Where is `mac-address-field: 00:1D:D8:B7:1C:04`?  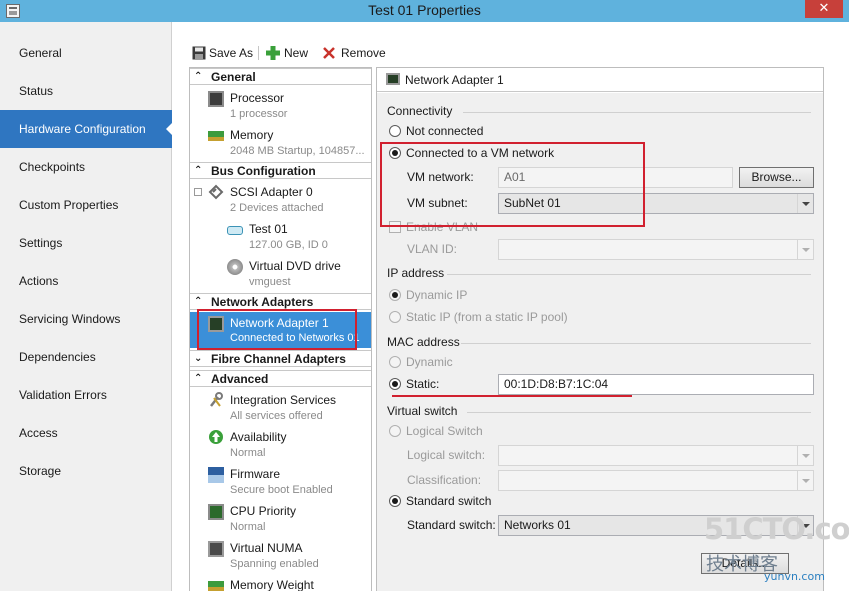 mac-address-field: 00:1D:D8:B7:1C:04 is located at coordinates (656, 384).